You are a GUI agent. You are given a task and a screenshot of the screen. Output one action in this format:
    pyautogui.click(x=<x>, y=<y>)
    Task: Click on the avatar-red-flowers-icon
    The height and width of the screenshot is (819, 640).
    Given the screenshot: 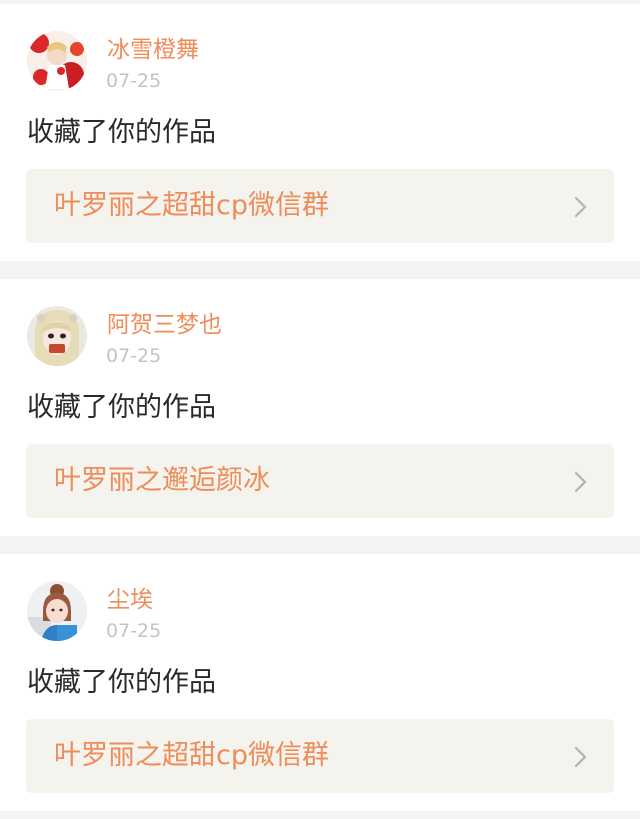 What is the action you would take?
    pyautogui.click(x=57, y=61)
    